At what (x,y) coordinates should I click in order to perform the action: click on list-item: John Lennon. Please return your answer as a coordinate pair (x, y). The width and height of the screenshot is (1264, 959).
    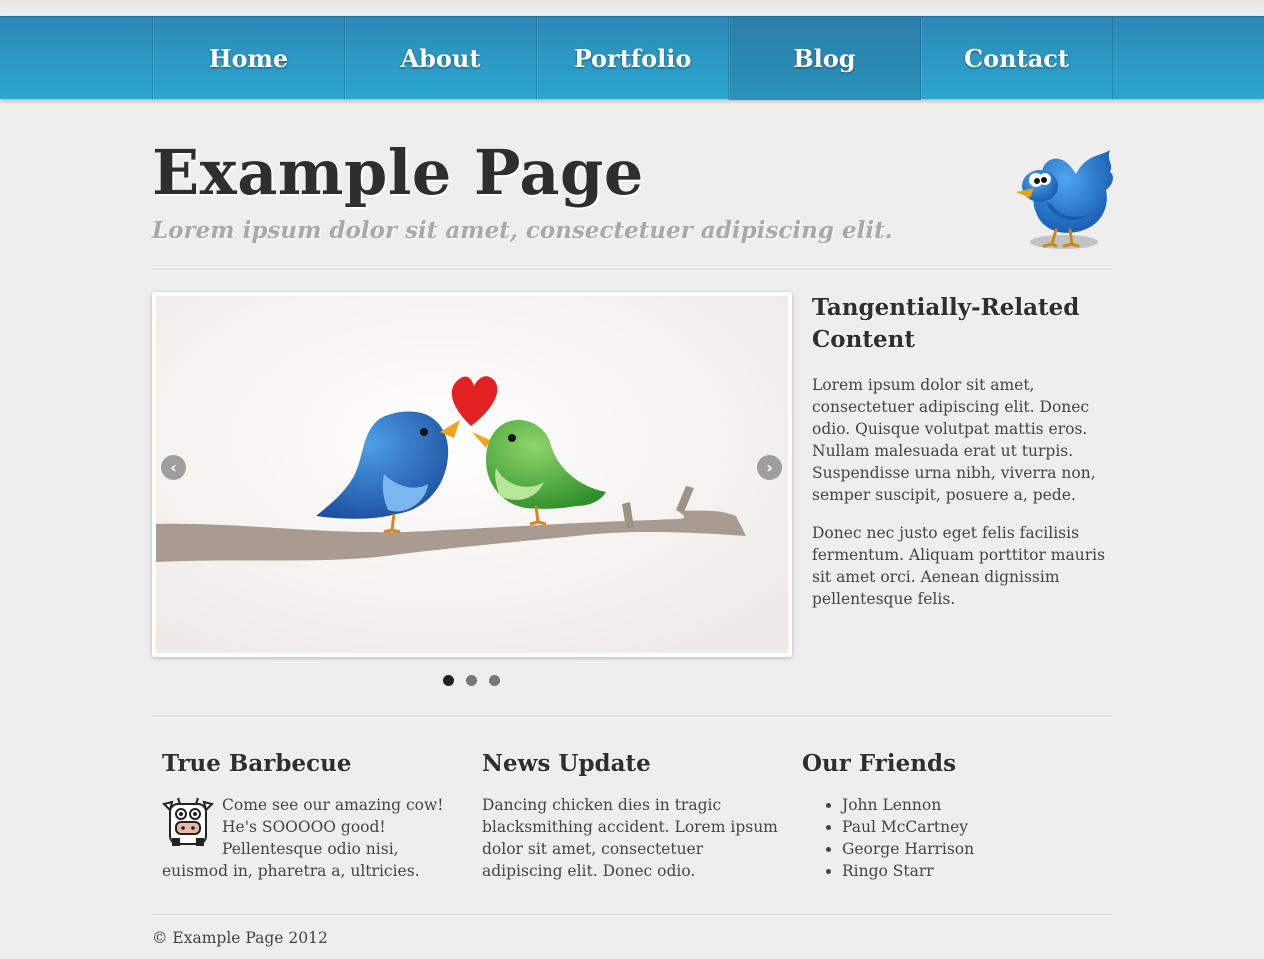
    Looking at the image, I should click on (972, 805).